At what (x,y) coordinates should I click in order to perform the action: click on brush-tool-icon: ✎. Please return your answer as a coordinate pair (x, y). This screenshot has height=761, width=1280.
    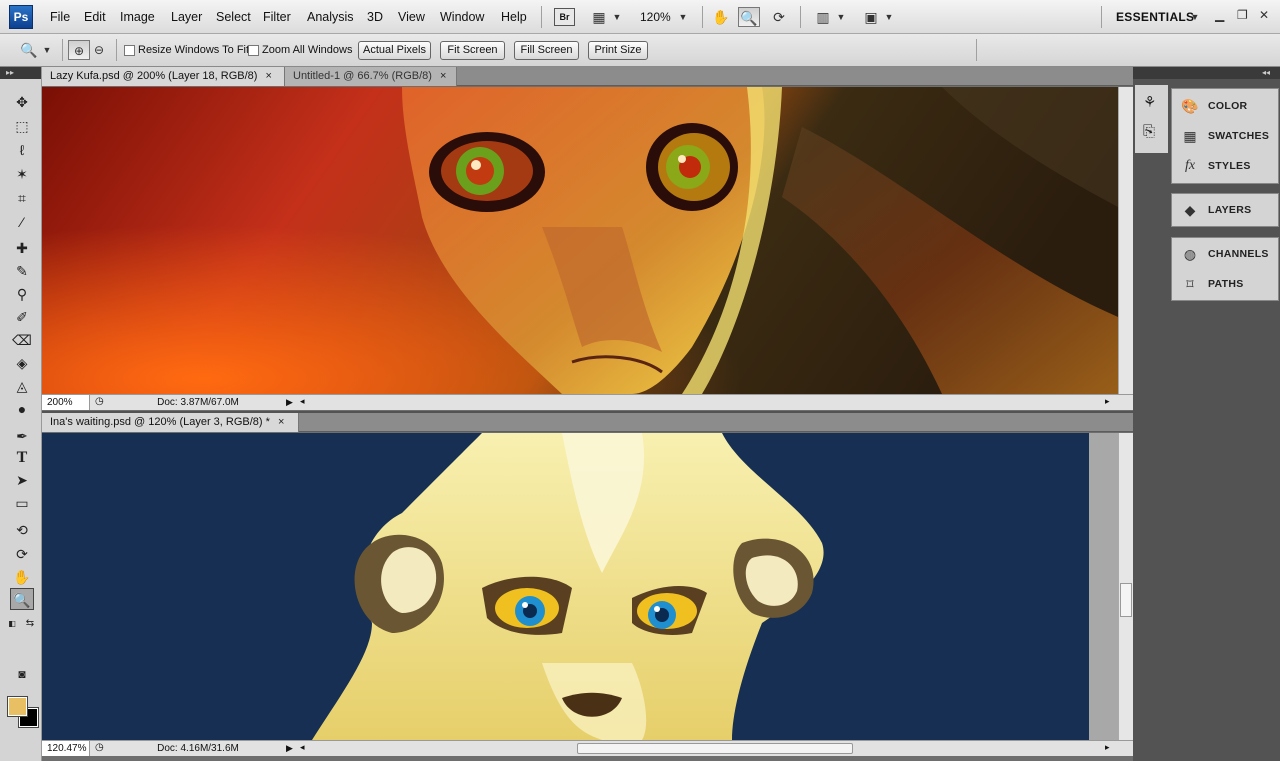
    Looking at the image, I should click on (22, 271).